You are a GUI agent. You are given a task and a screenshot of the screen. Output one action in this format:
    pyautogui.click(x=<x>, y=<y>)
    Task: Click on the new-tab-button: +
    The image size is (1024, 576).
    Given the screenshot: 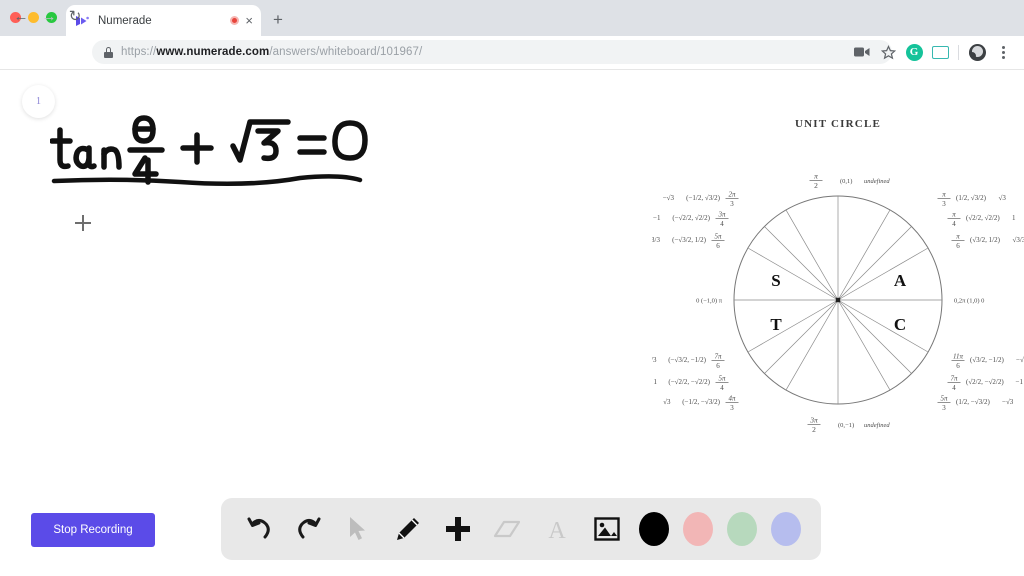 What is the action you would take?
    pyautogui.click(x=278, y=20)
    